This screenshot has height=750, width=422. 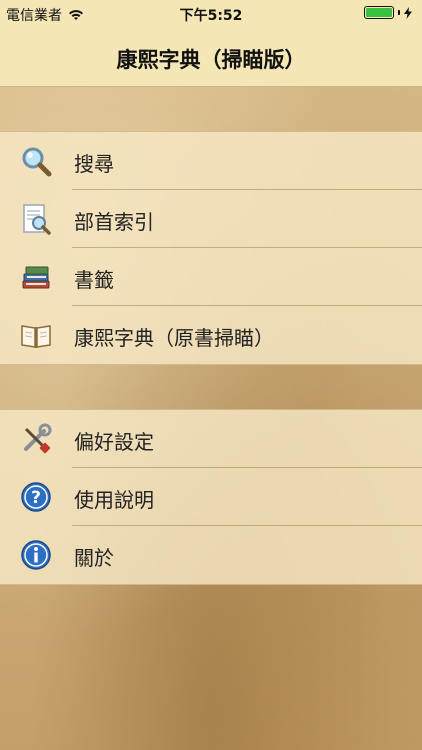 I want to click on battery-fill, so click(x=379, y=12).